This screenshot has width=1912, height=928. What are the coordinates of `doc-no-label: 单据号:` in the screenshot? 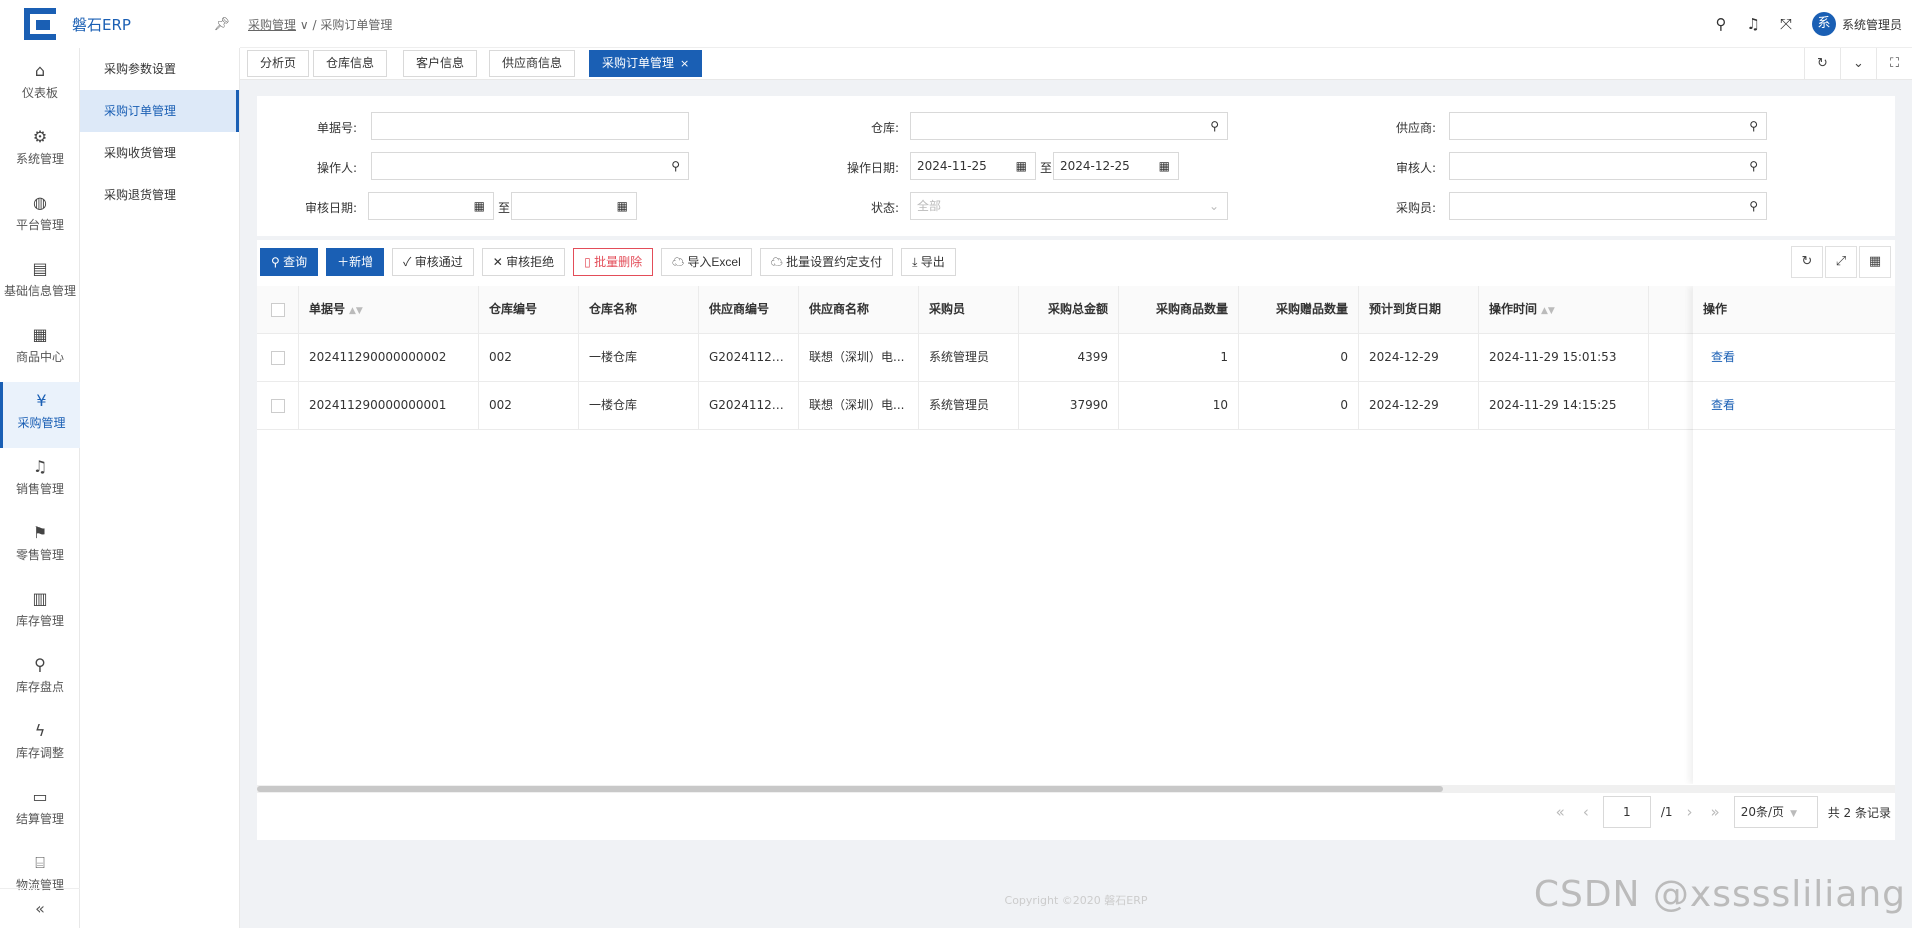 It's located at (336, 128).